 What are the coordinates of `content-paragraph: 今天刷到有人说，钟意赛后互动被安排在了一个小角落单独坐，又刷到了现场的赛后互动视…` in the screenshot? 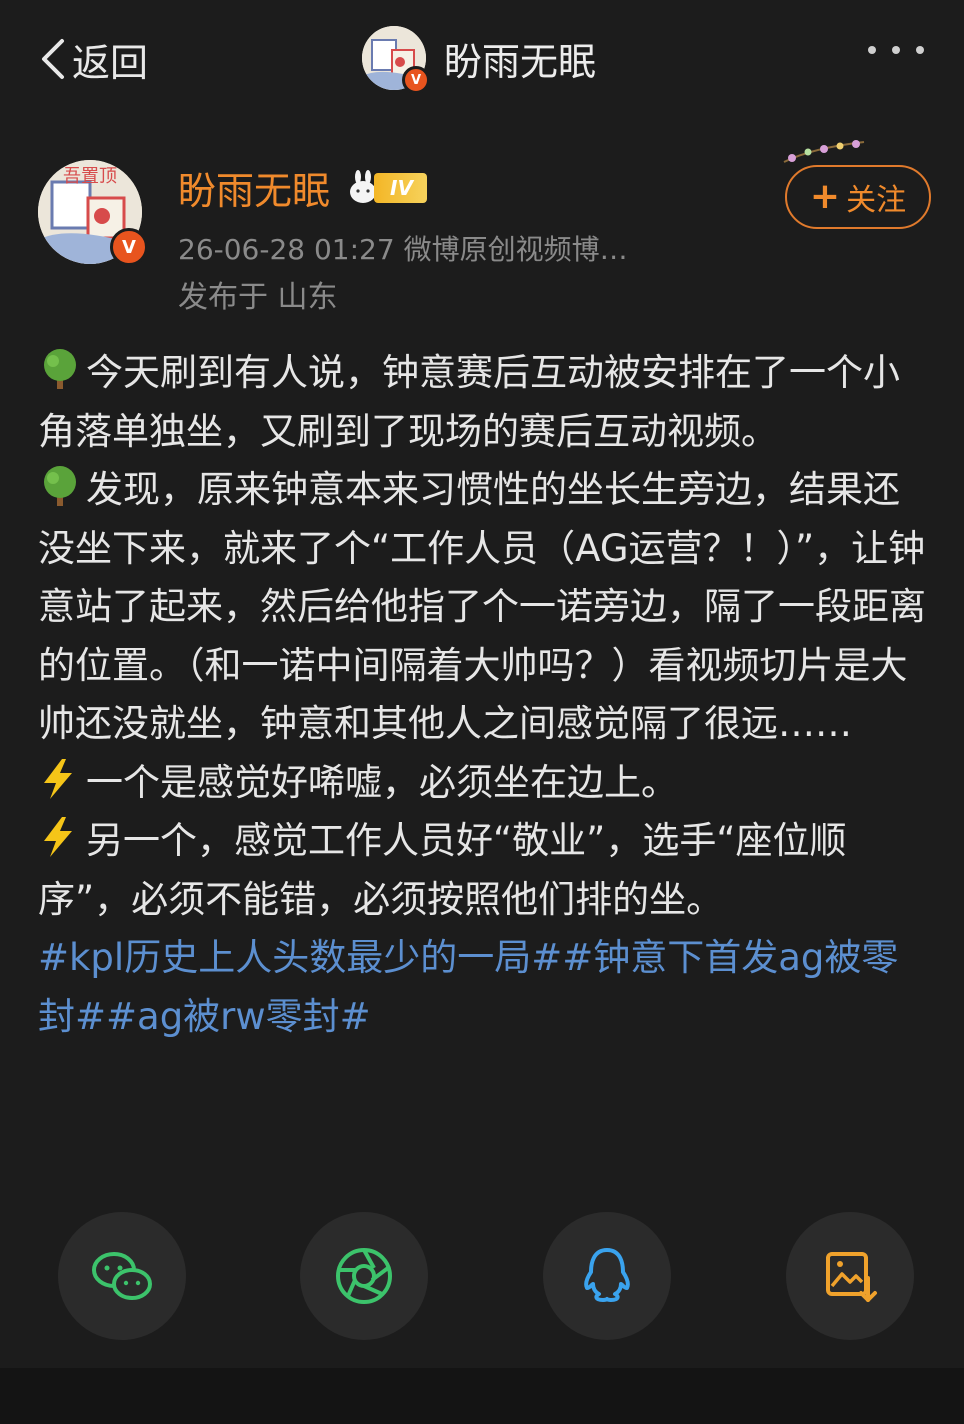 It's located at (483, 402).